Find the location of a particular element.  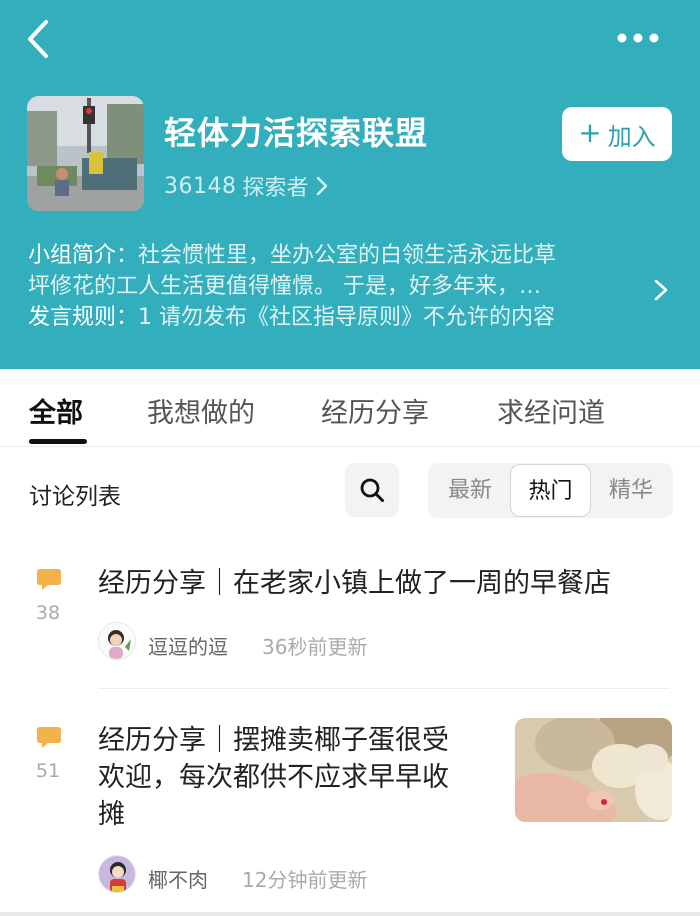

member-label: 探索者 is located at coordinates (275, 188).